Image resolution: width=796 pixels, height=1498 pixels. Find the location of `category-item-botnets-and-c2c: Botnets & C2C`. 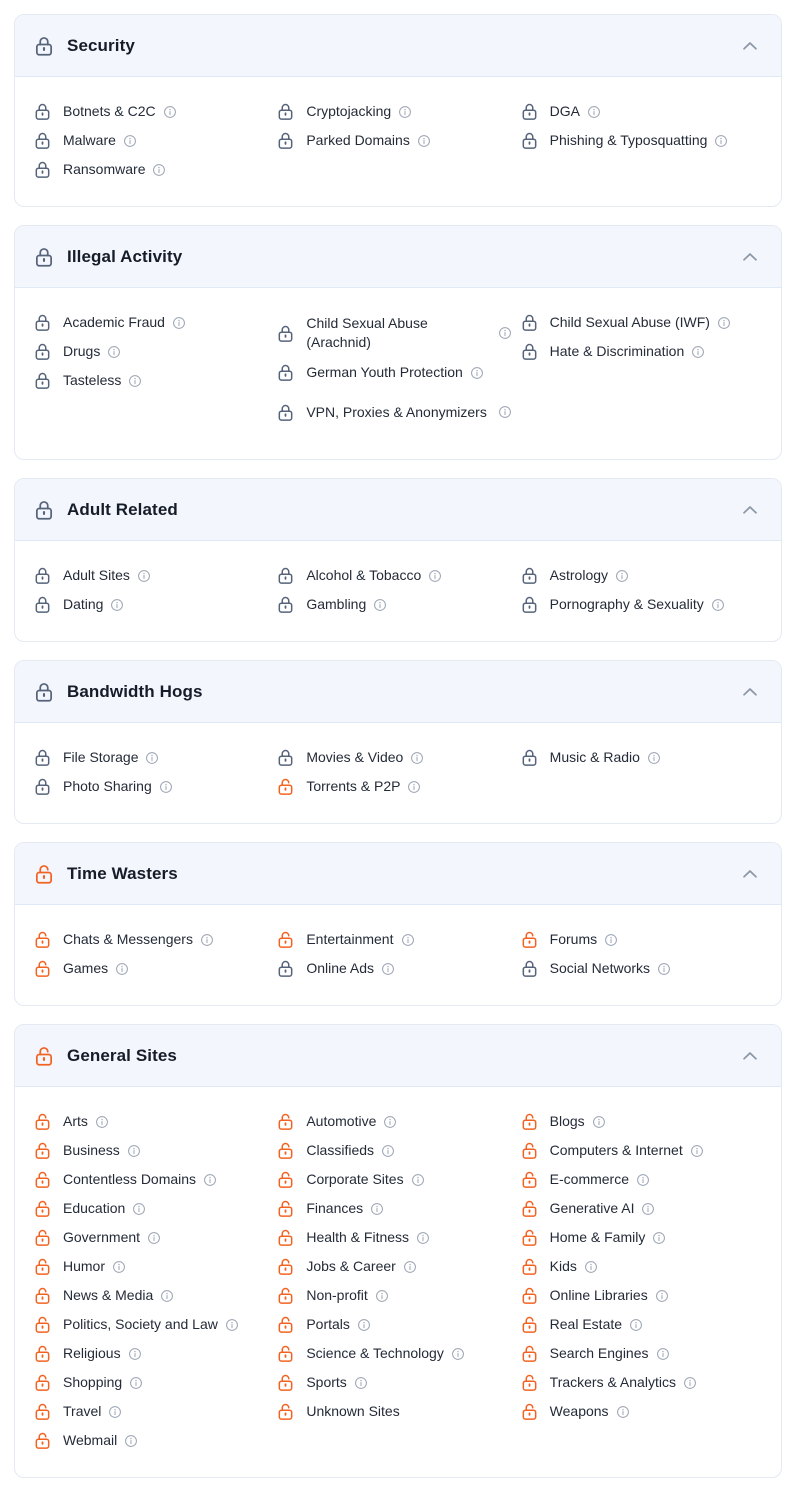

category-item-botnets-and-c2c: Botnets & C2C is located at coordinates (154, 111).